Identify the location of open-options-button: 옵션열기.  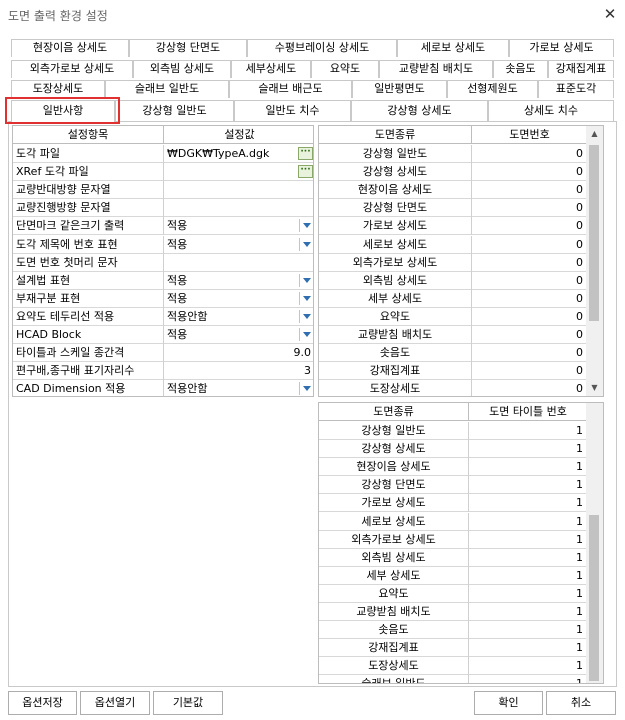
(115, 703).